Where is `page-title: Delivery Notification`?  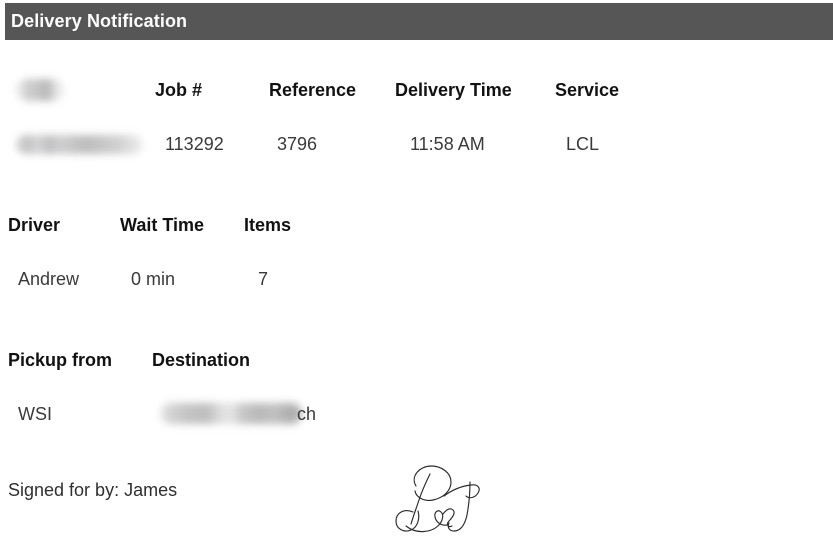
page-title: Delivery Notification is located at coordinates (99, 21).